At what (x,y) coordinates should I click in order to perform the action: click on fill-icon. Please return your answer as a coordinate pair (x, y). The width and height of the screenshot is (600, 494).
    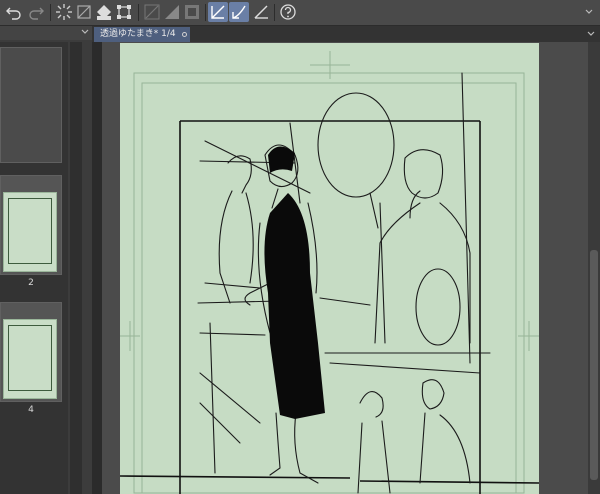
    Looking at the image, I should click on (104, 12).